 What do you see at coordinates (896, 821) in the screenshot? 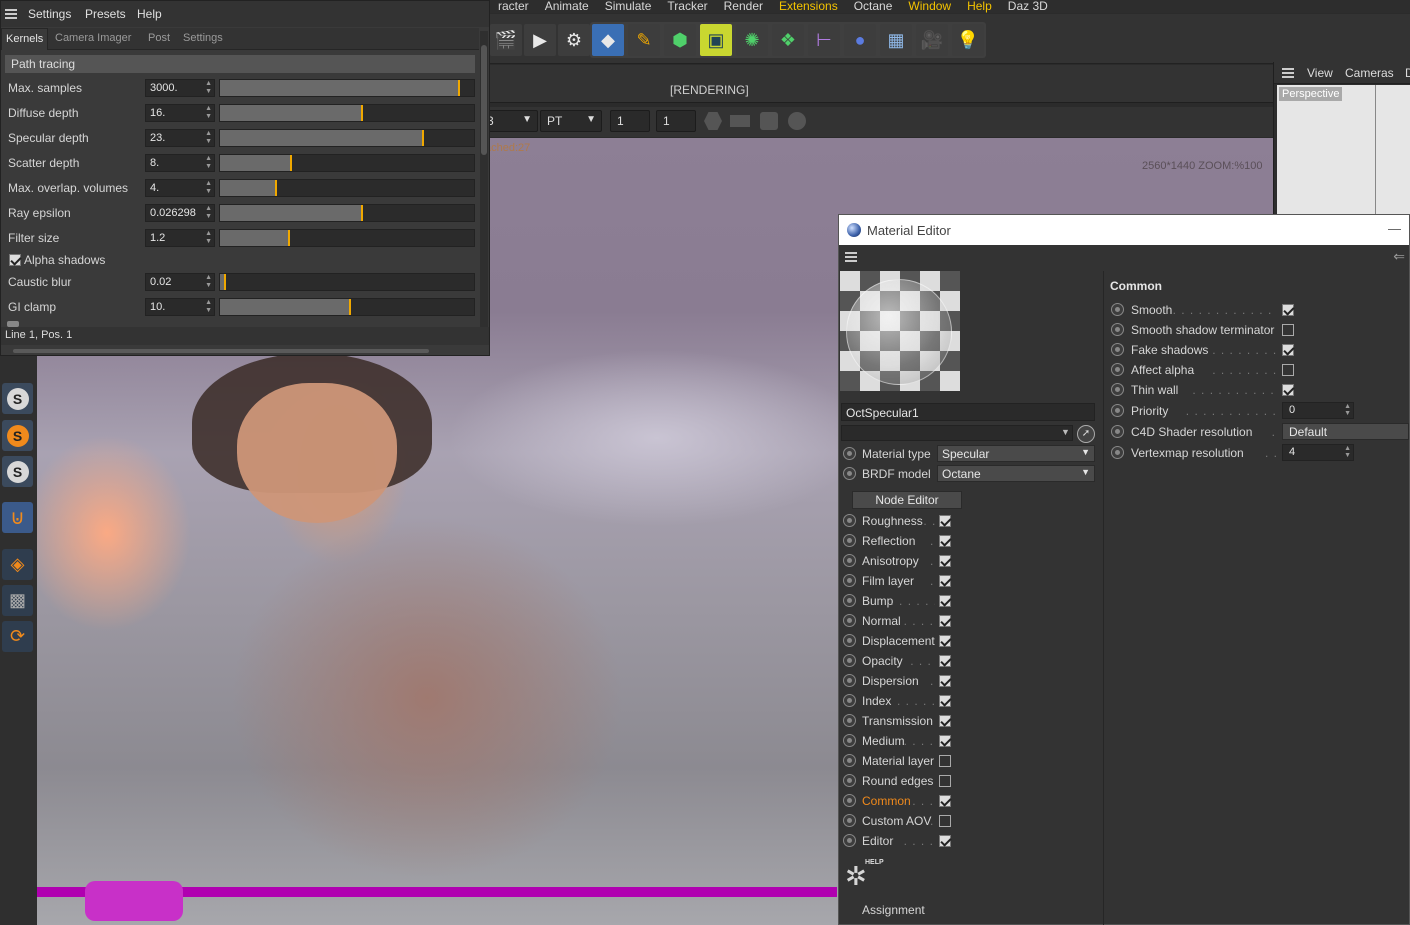
I see `channel-label: Custom AOV` at bounding box center [896, 821].